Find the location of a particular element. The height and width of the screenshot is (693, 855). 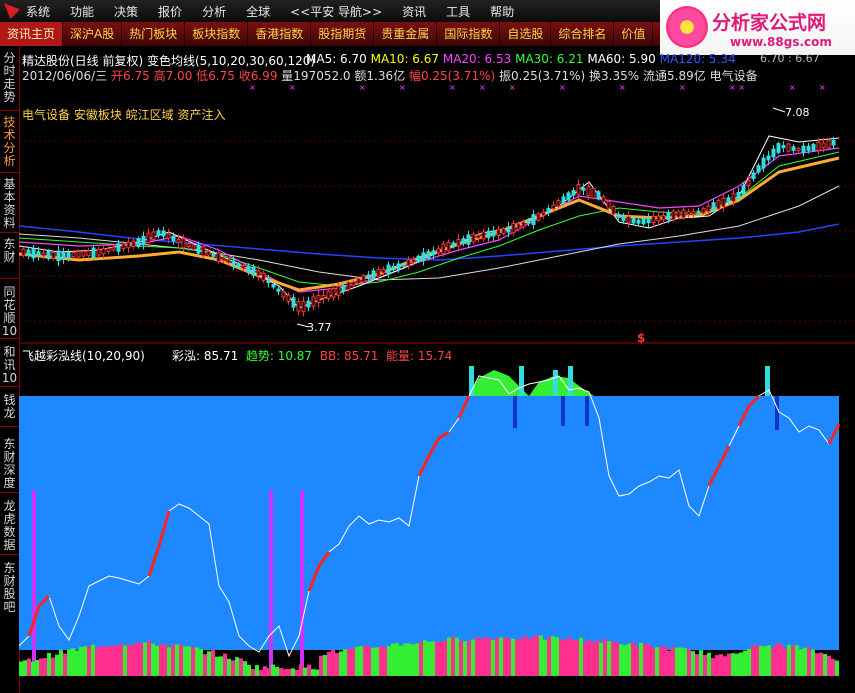

tab-news-home: 资讯主页 is located at coordinates (32, 34).